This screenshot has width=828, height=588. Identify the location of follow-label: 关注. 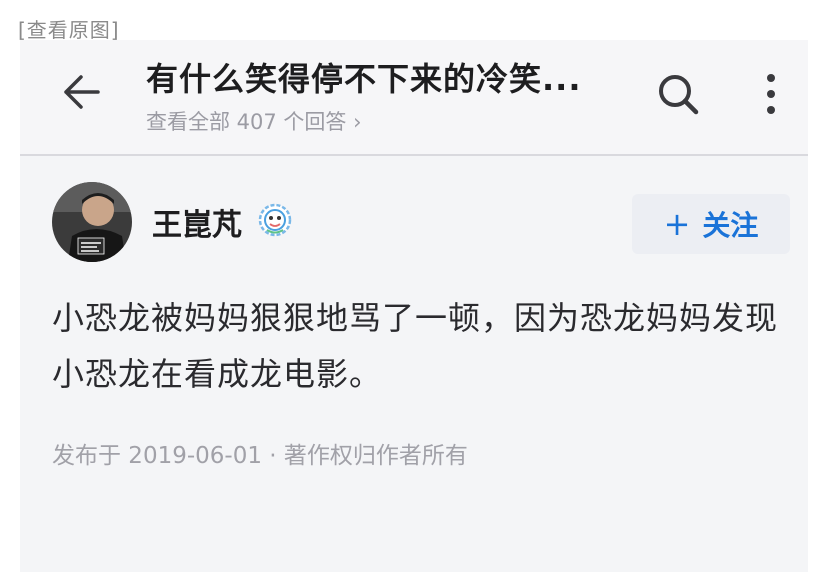
(730, 225).